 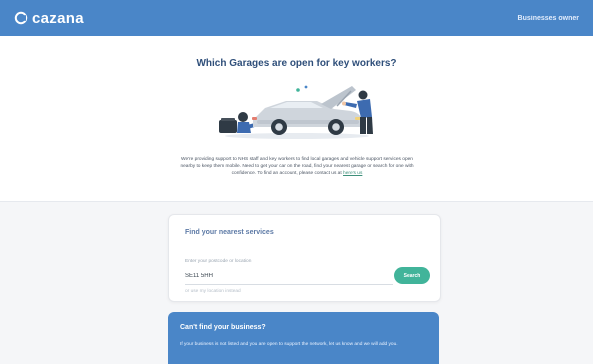 I want to click on brand-logo: cazana, so click(x=49, y=18).